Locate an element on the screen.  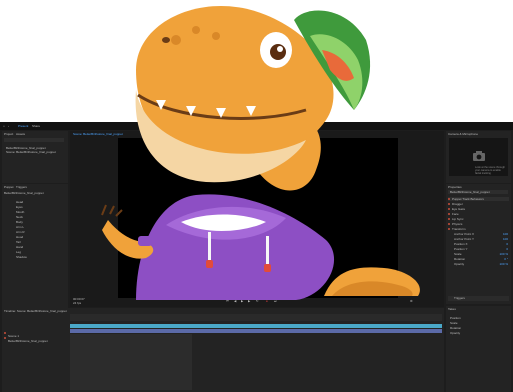
param-row: Position X 0 is located at coordinates (481, 244).